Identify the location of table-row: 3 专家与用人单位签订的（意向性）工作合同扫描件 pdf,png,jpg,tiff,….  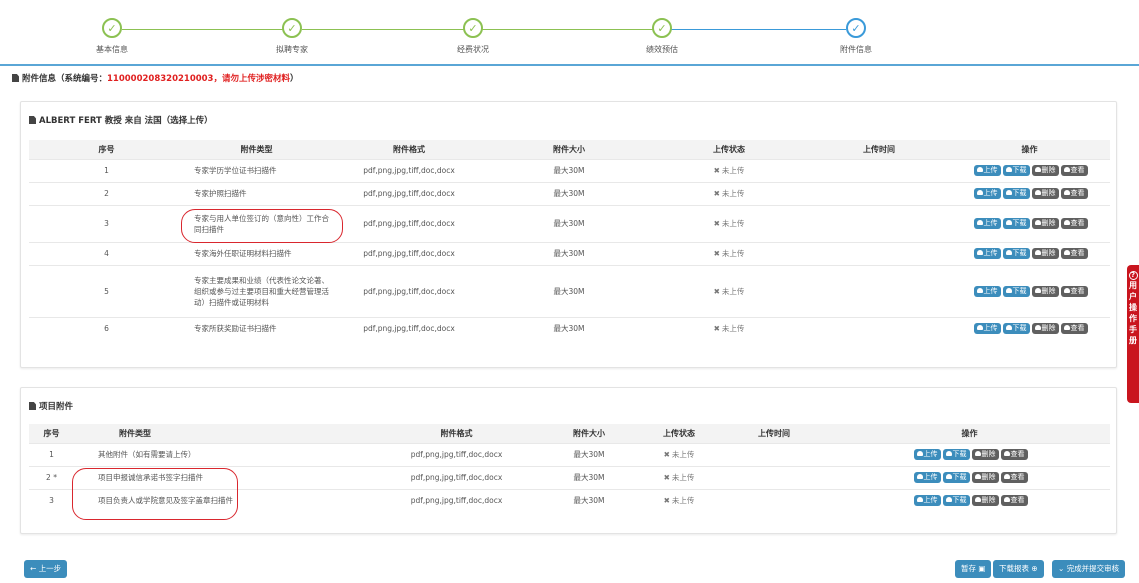
(569, 223).